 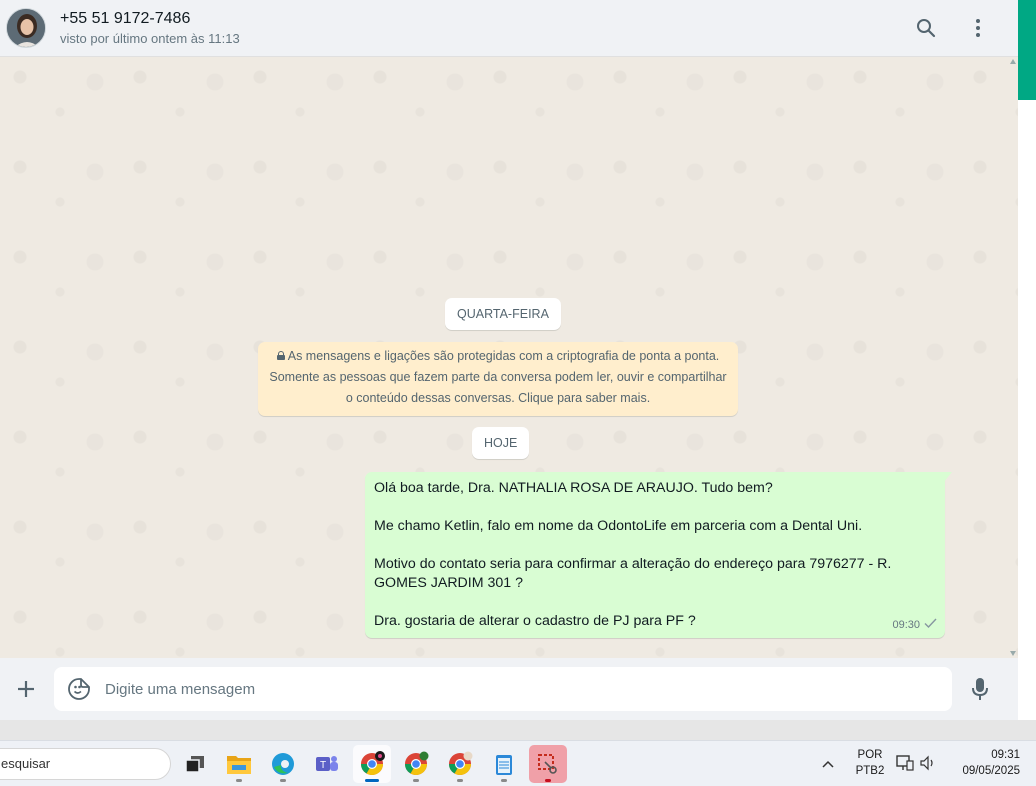 What do you see at coordinates (1013, 357) in the screenshot?
I see `chat-scrollbar` at bounding box center [1013, 357].